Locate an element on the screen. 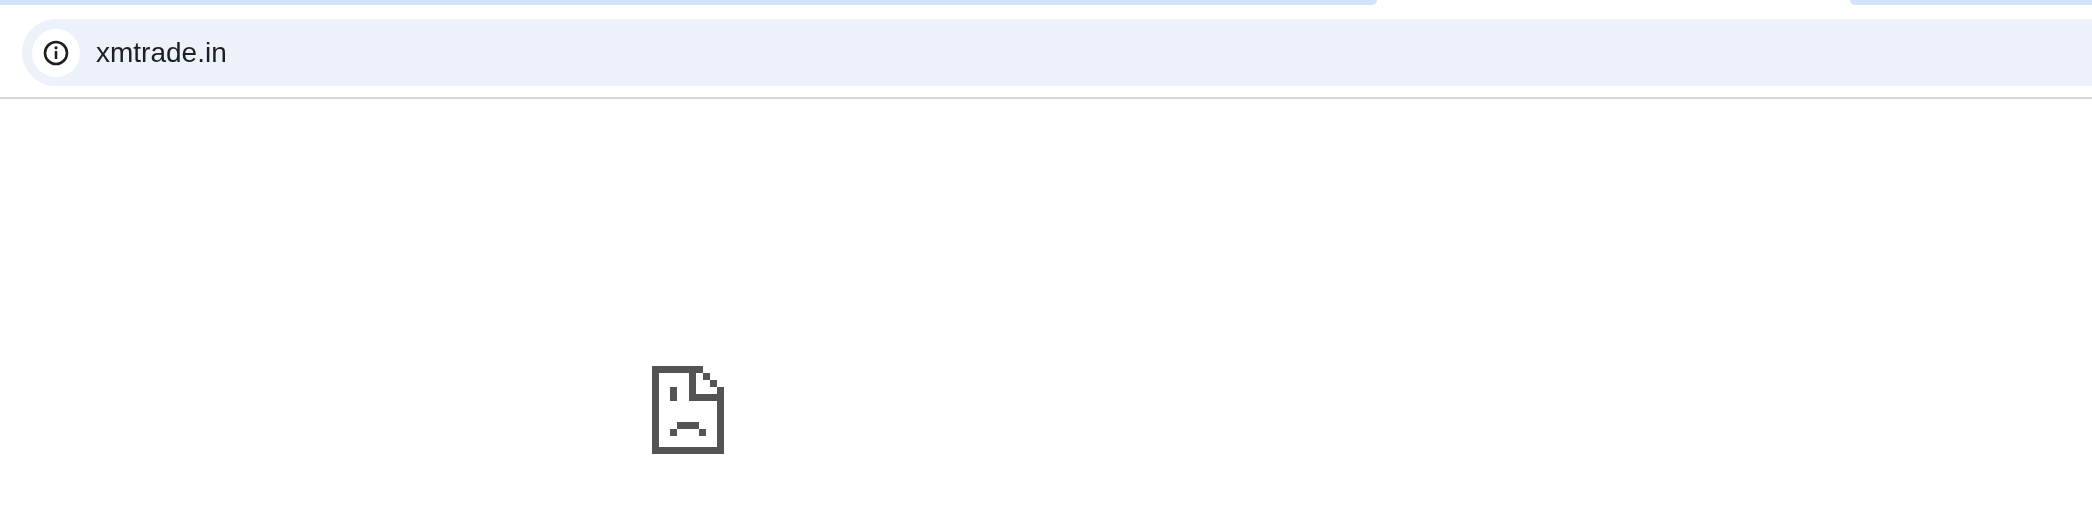  sad-page-icon is located at coordinates (688, 410).